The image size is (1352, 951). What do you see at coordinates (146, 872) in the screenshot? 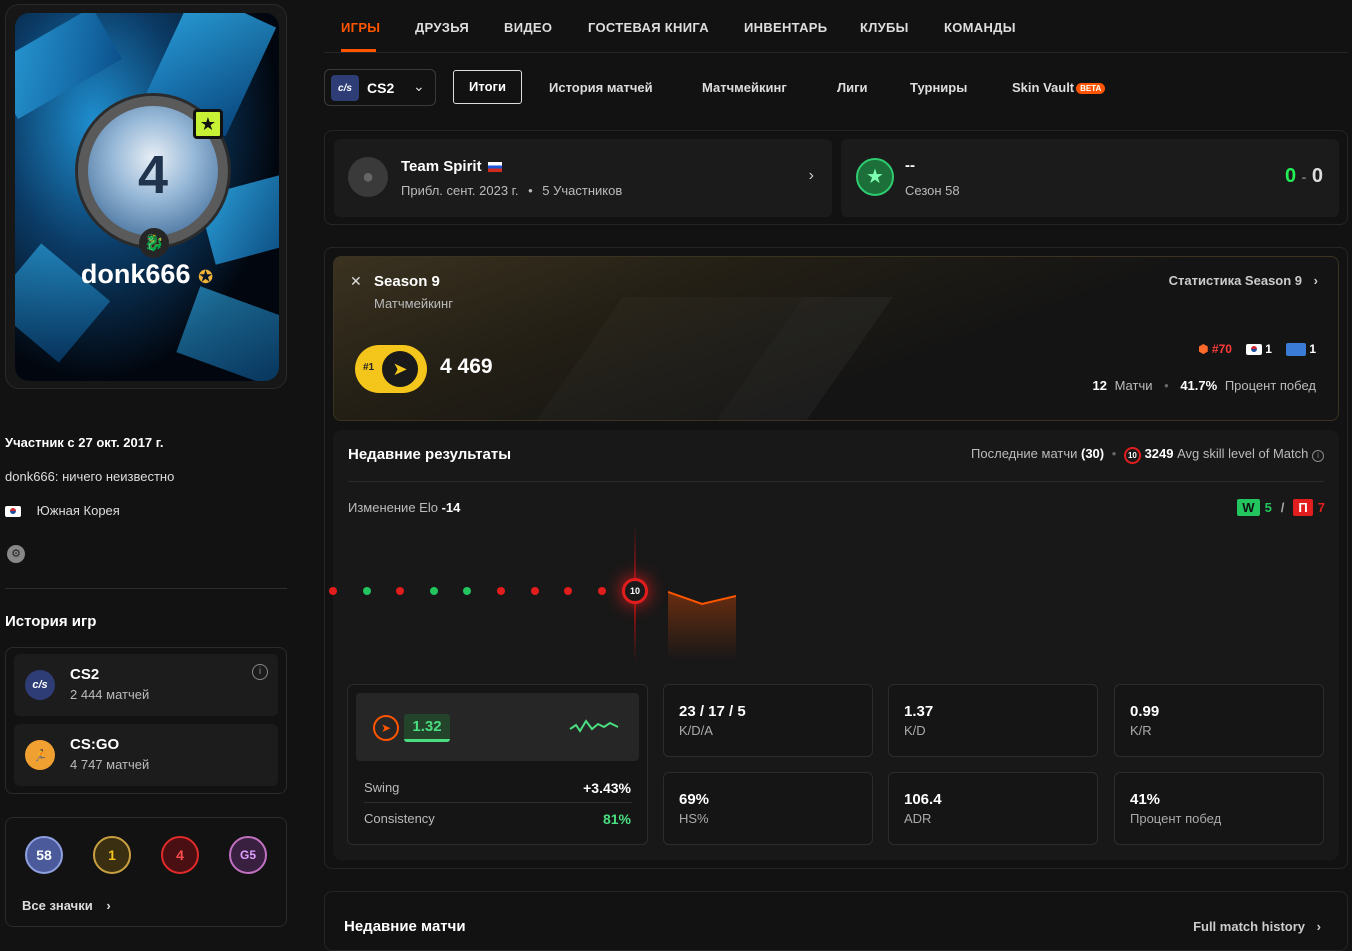
I see `badges-box: 58 1 4 G5 Все значки ›` at bounding box center [146, 872].